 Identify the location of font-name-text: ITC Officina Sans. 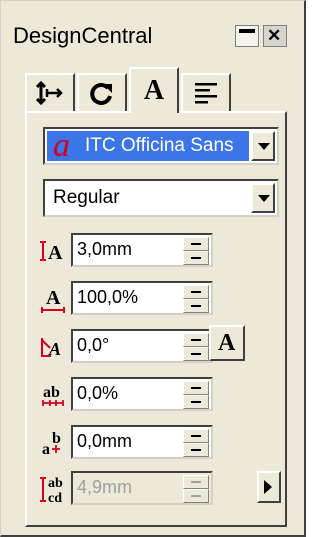
(159, 145).